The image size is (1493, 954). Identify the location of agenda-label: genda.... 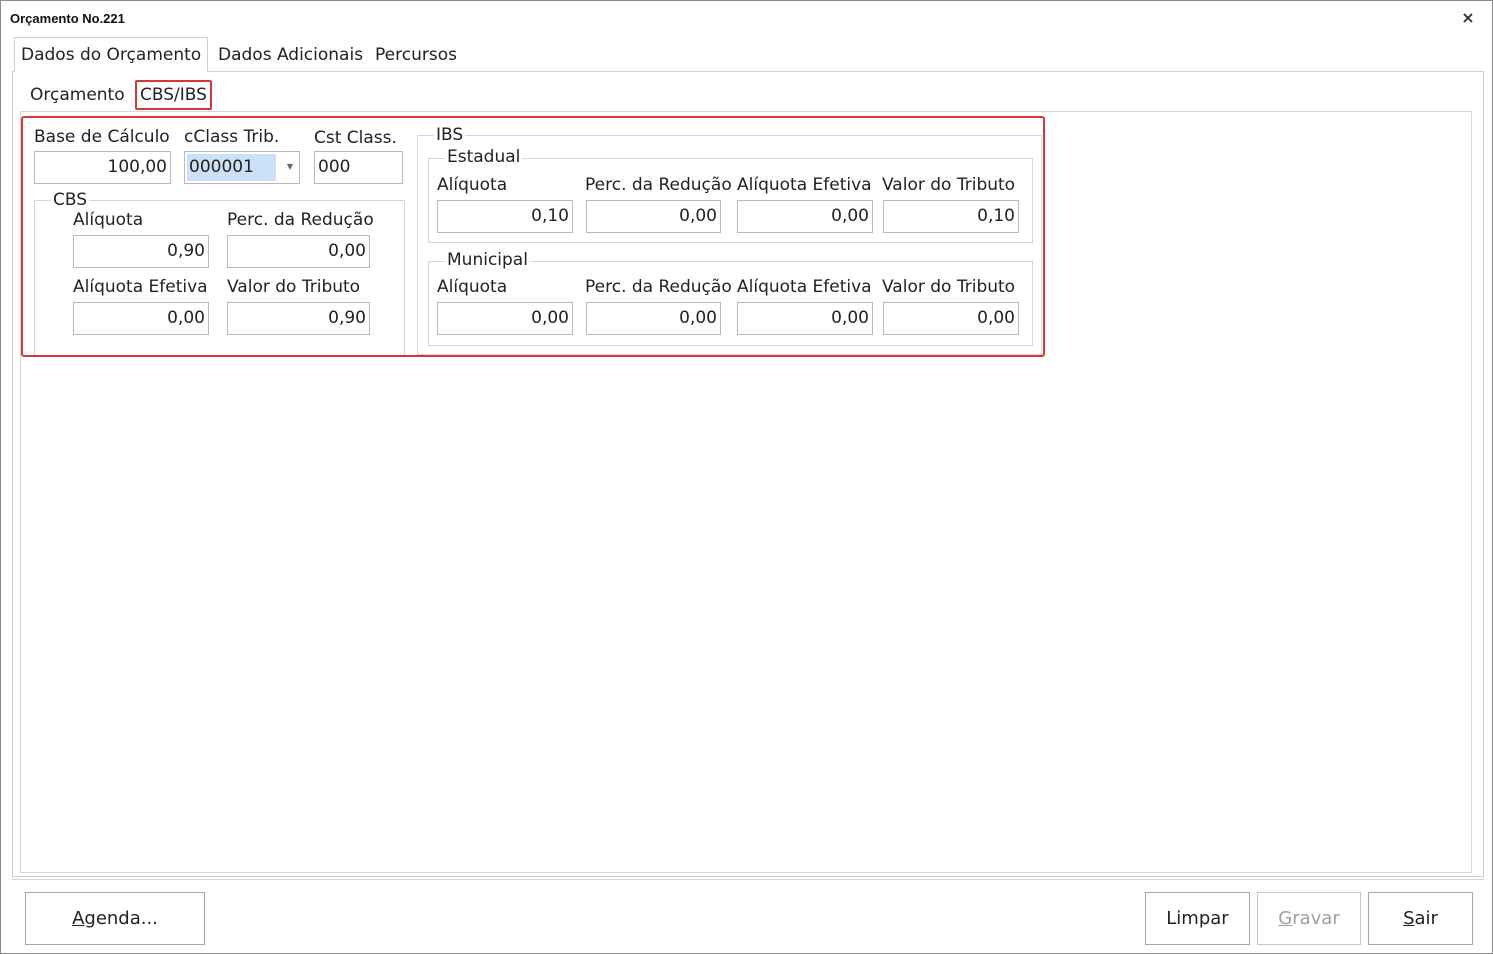
(121, 918).